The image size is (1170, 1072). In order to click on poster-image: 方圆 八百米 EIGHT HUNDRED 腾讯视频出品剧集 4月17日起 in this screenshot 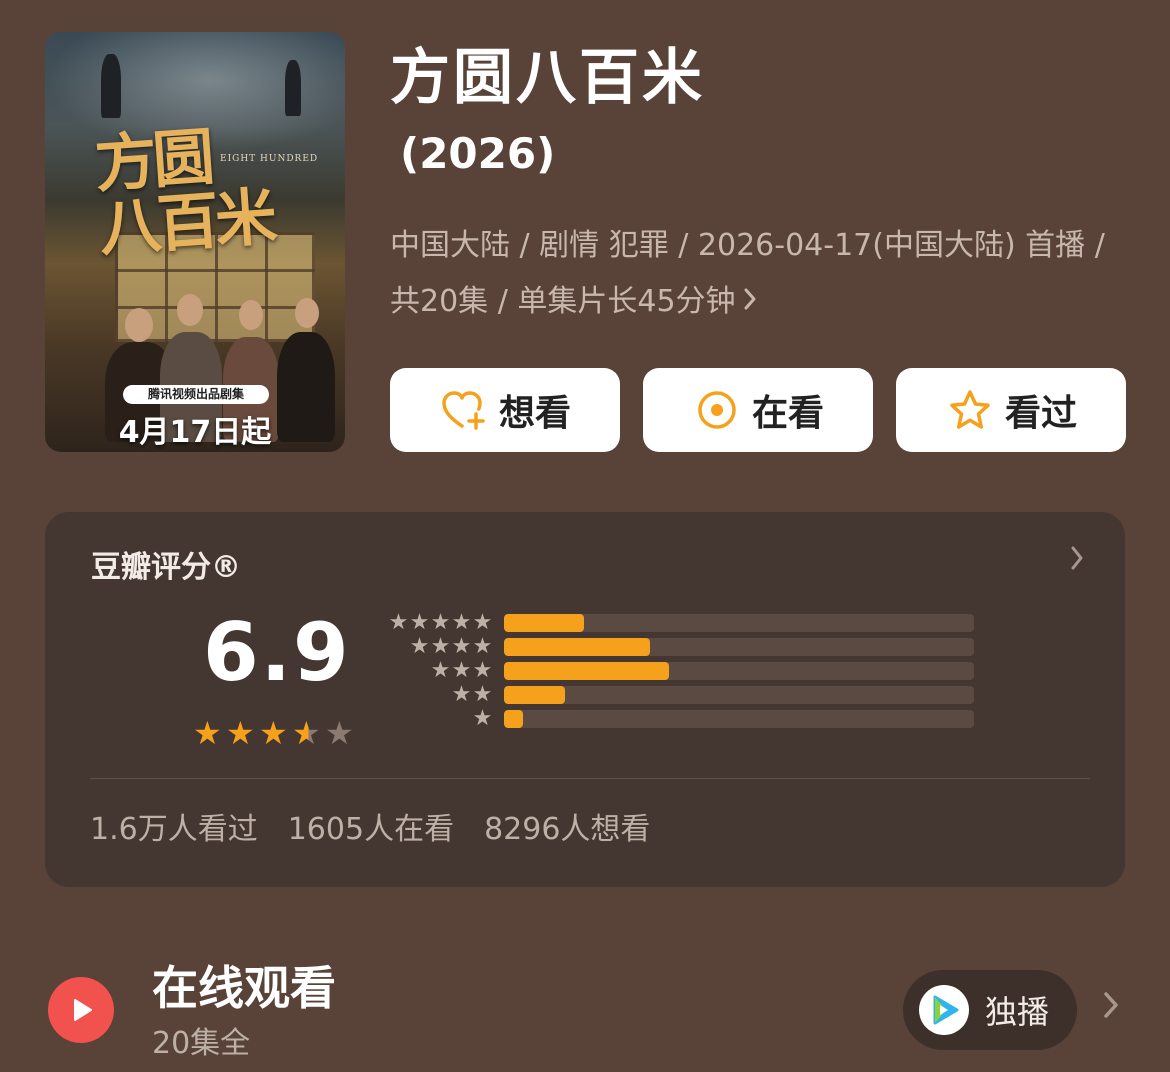, I will do `click(195, 242)`.